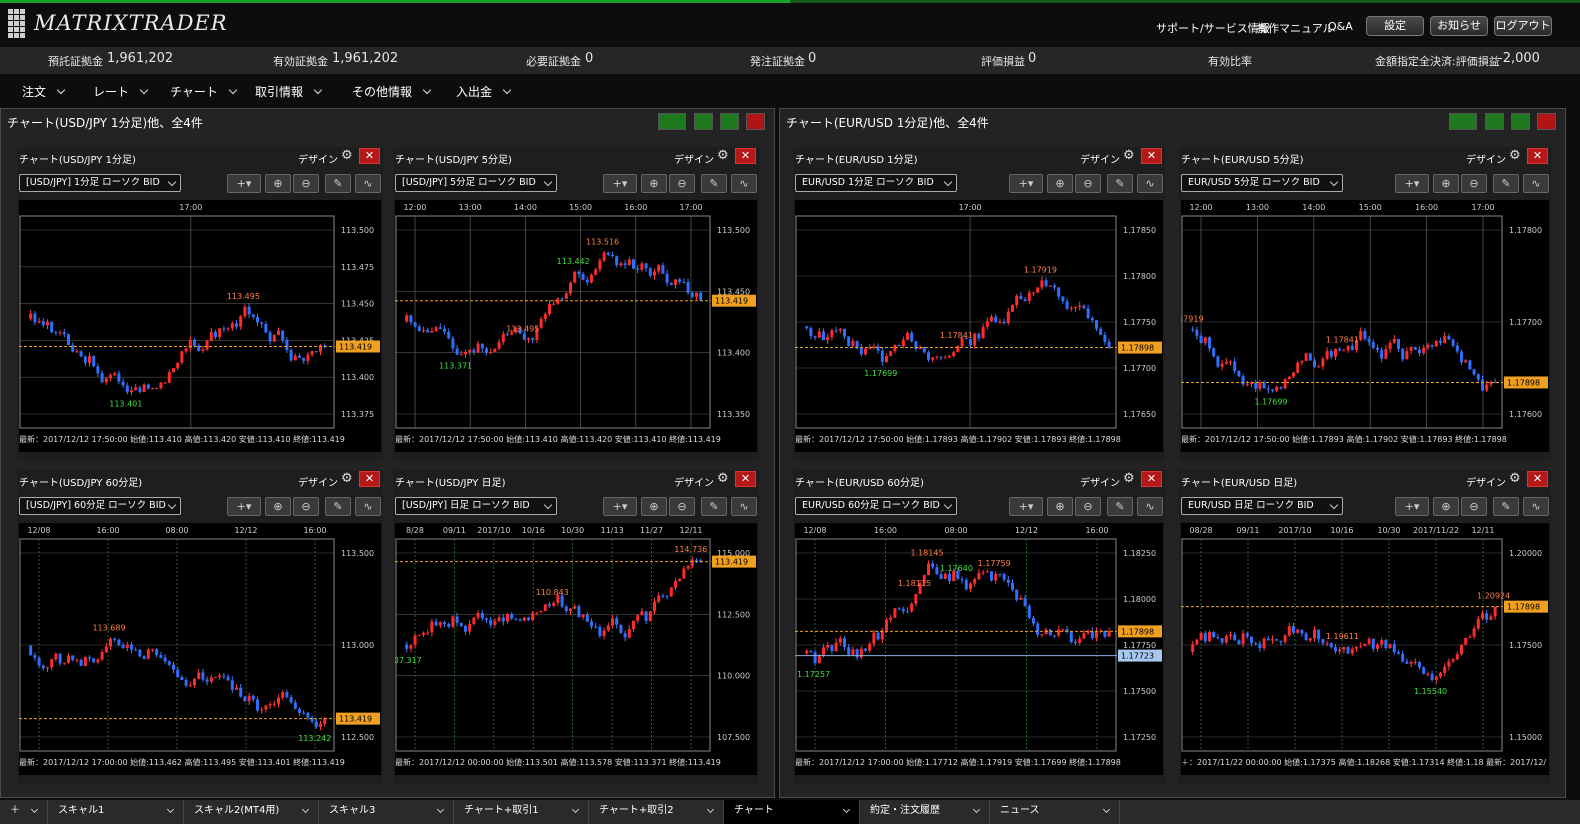  I want to click on menu-trade-info: 取引情報, so click(289, 91).